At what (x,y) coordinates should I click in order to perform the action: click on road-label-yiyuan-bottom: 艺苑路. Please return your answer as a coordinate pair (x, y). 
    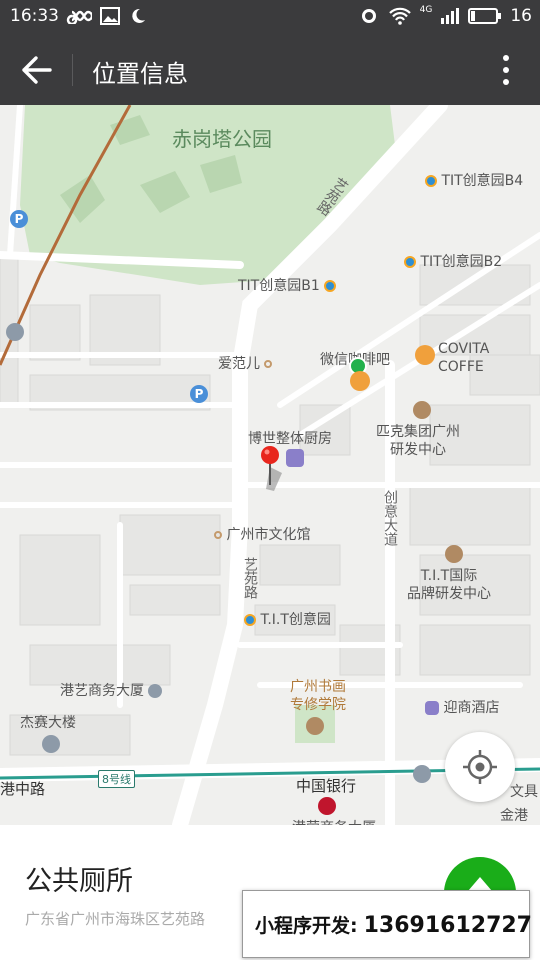
    Looking at the image, I should click on (250, 578).